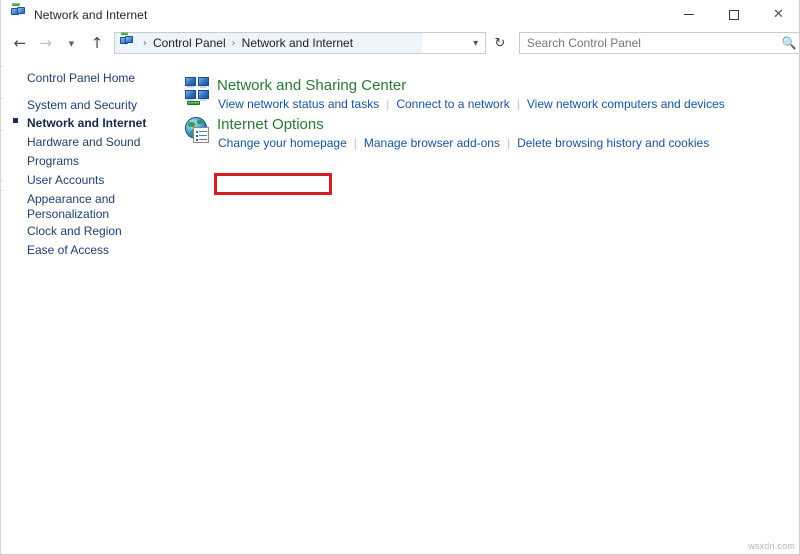 The height and width of the screenshot is (555, 800). I want to click on sidebar-item-network-and-internet: Network and Internet, so click(86, 123).